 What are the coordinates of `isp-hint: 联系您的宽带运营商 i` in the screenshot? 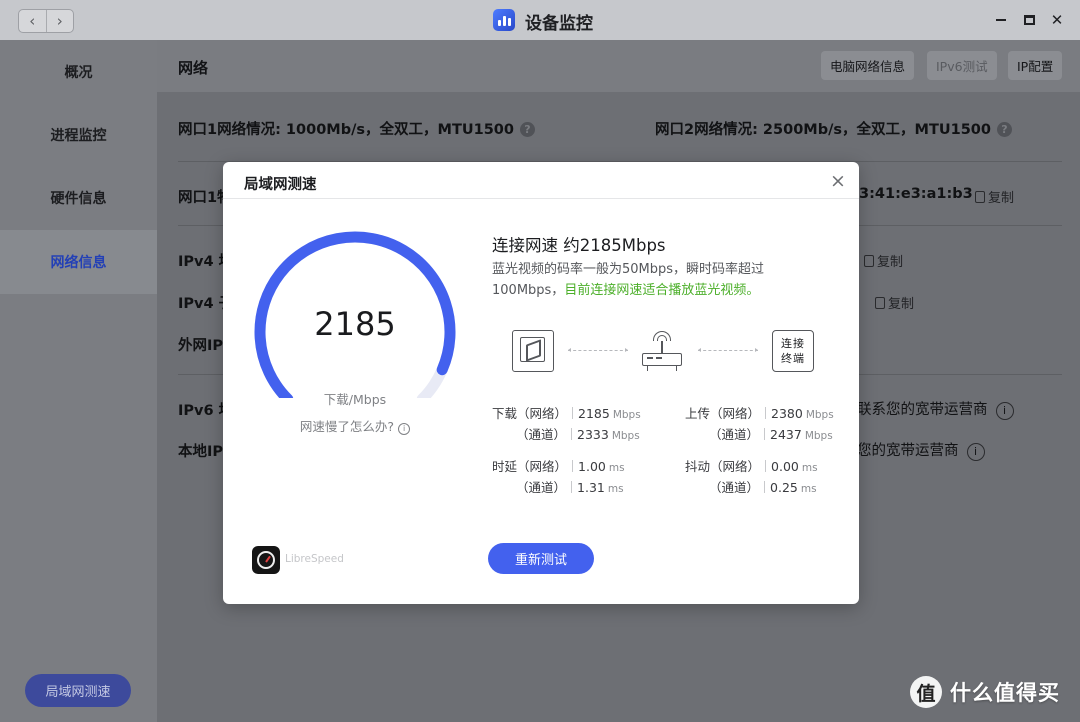 It's located at (935, 409).